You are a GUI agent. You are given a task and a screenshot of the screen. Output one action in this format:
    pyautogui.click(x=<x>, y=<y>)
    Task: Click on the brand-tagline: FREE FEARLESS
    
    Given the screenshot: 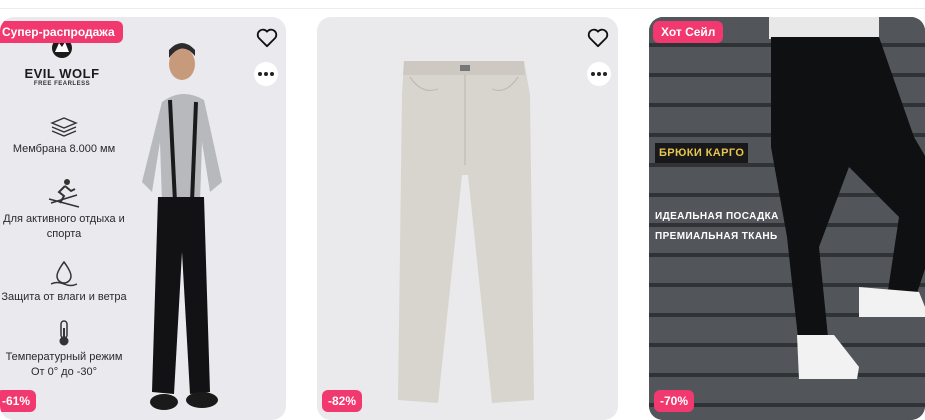 What is the action you would take?
    pyautogui.click(x=62, y=84)
    